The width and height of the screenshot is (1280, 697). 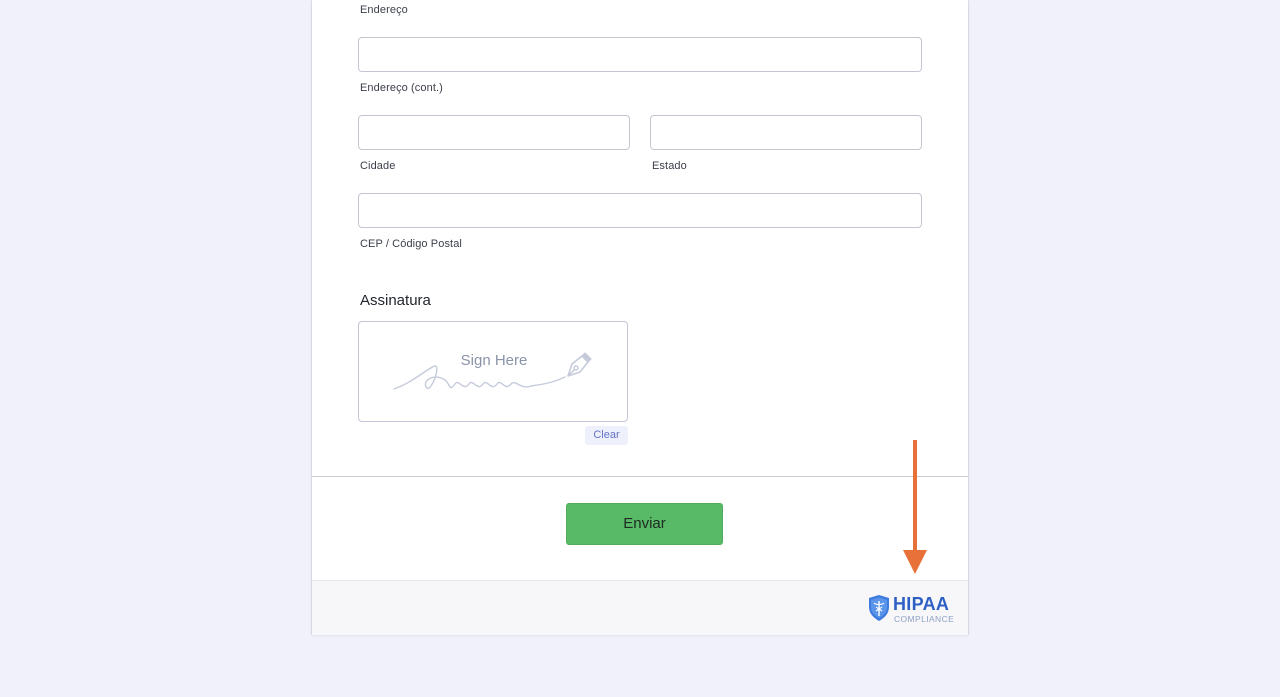 What do you see at coordinates (640, 476) in the screenshot?
I see `form-divider` at bounding box center [640, 476].